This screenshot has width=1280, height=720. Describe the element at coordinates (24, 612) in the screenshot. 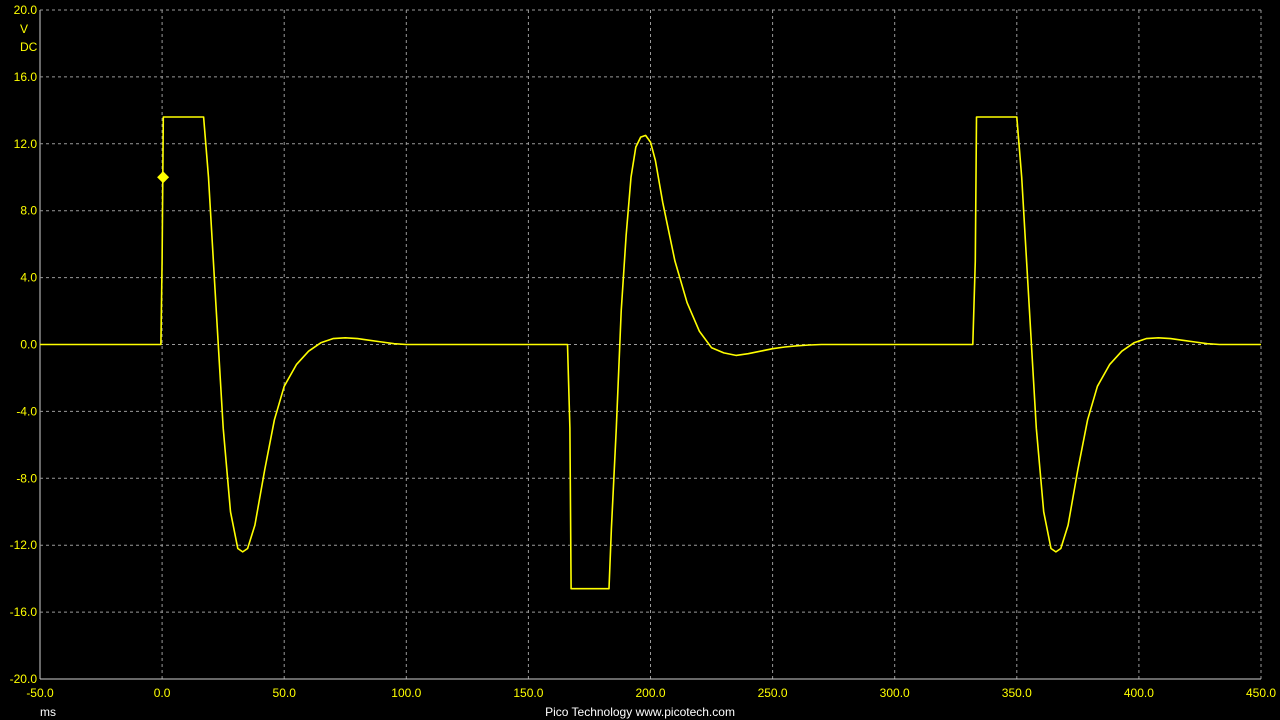

I see `y-tick-label: -16.0` at that location.